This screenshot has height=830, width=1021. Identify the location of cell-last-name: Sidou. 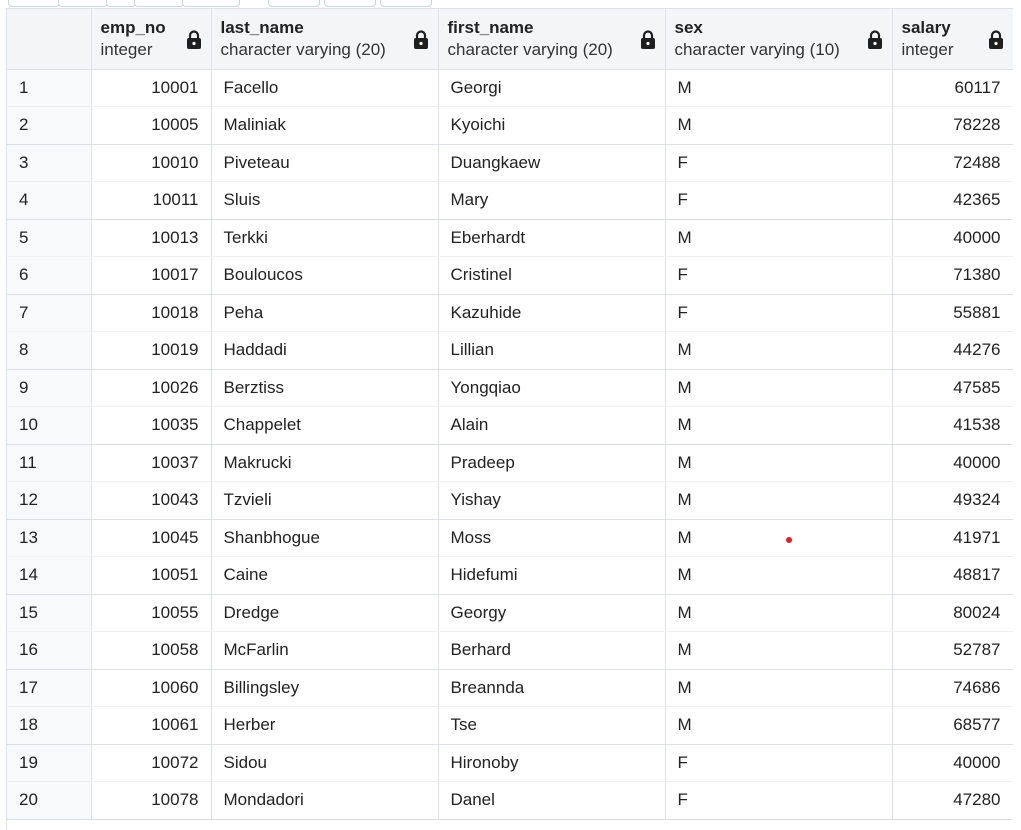
(325, 763).